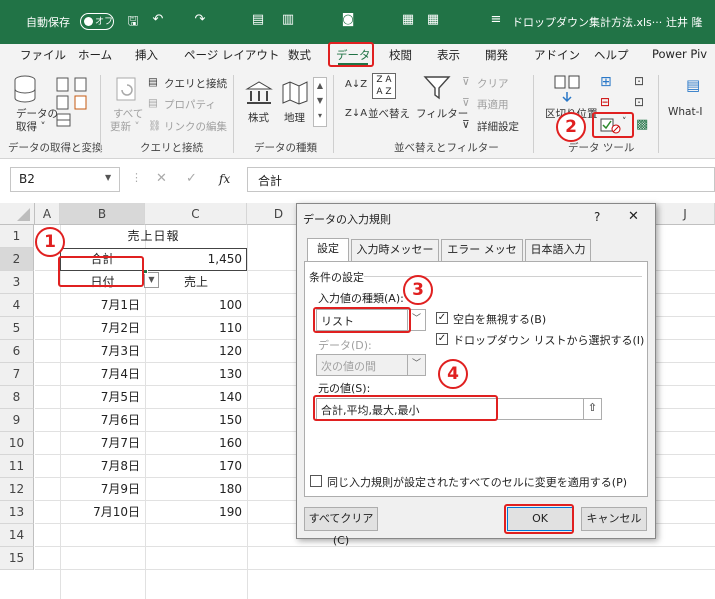 Image resolution: width=715 pixels, height=599 pixels. Describe the element at coordinates (193, 397) in the screenshot. I see `sales-cell: 140` at that location.